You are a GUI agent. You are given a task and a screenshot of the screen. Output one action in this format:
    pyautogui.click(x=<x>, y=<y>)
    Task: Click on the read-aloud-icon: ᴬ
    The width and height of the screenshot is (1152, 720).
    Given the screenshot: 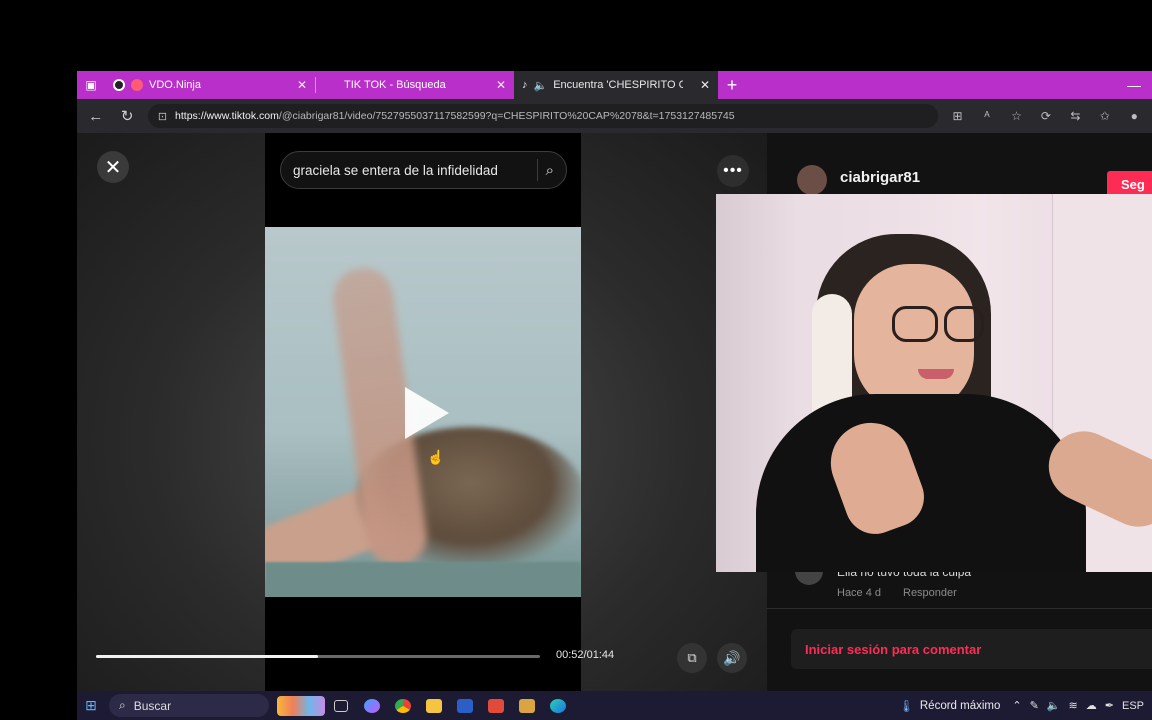 What is the action you would take?
    pyautogui.click(x=986, y=116)
    